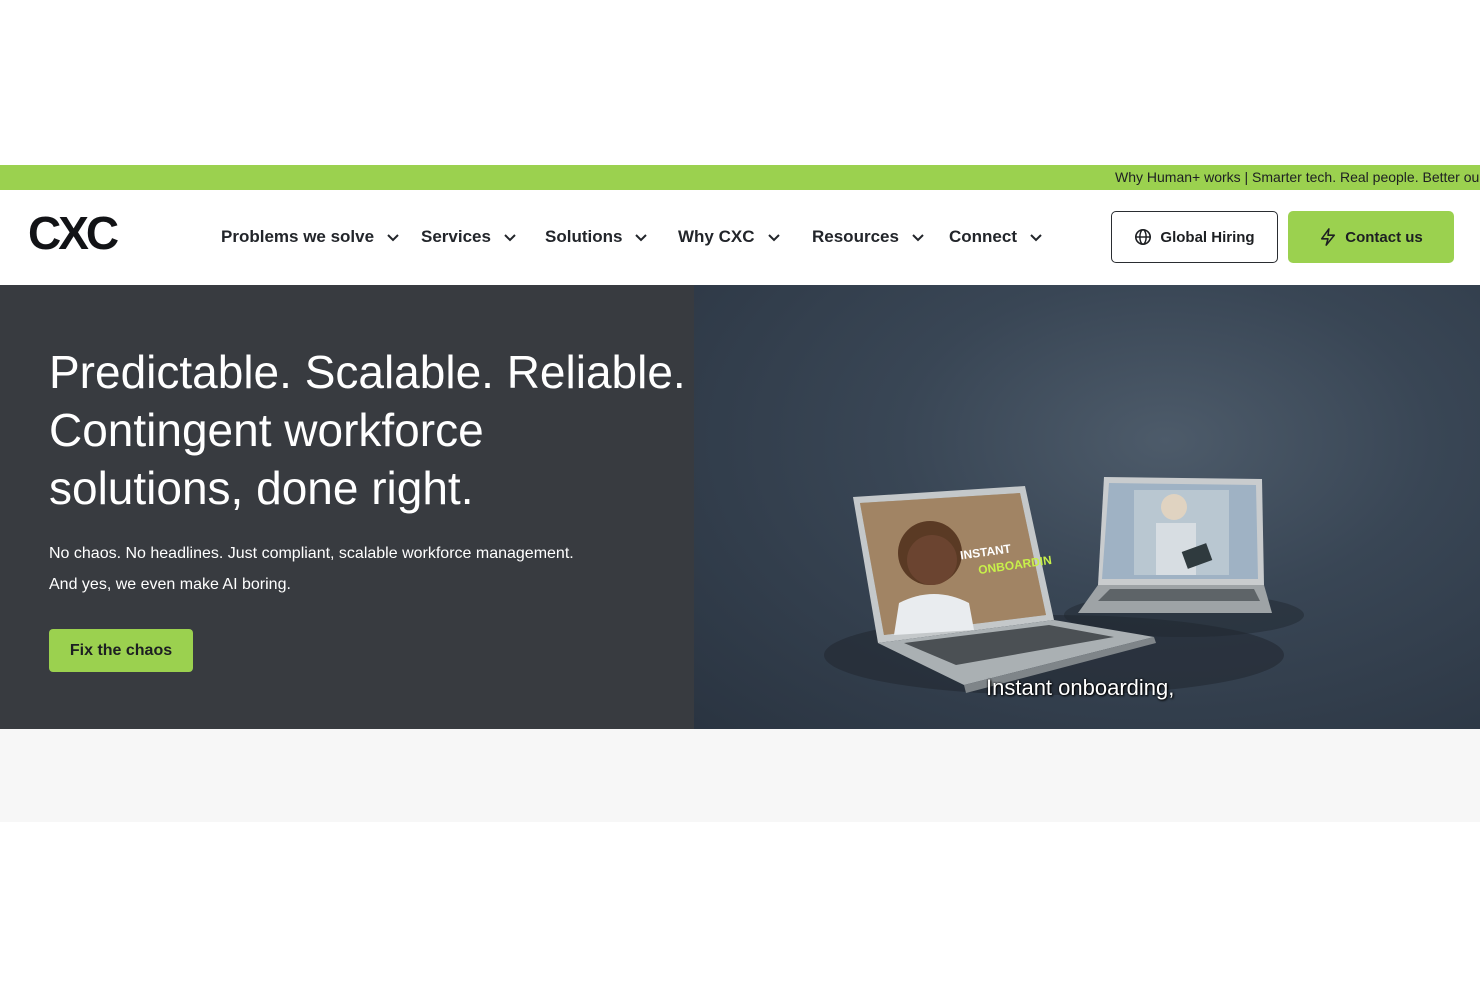  Describe the element at coordinates (456, 236) in the screenshot. I see `nav-label: Services` at that location.